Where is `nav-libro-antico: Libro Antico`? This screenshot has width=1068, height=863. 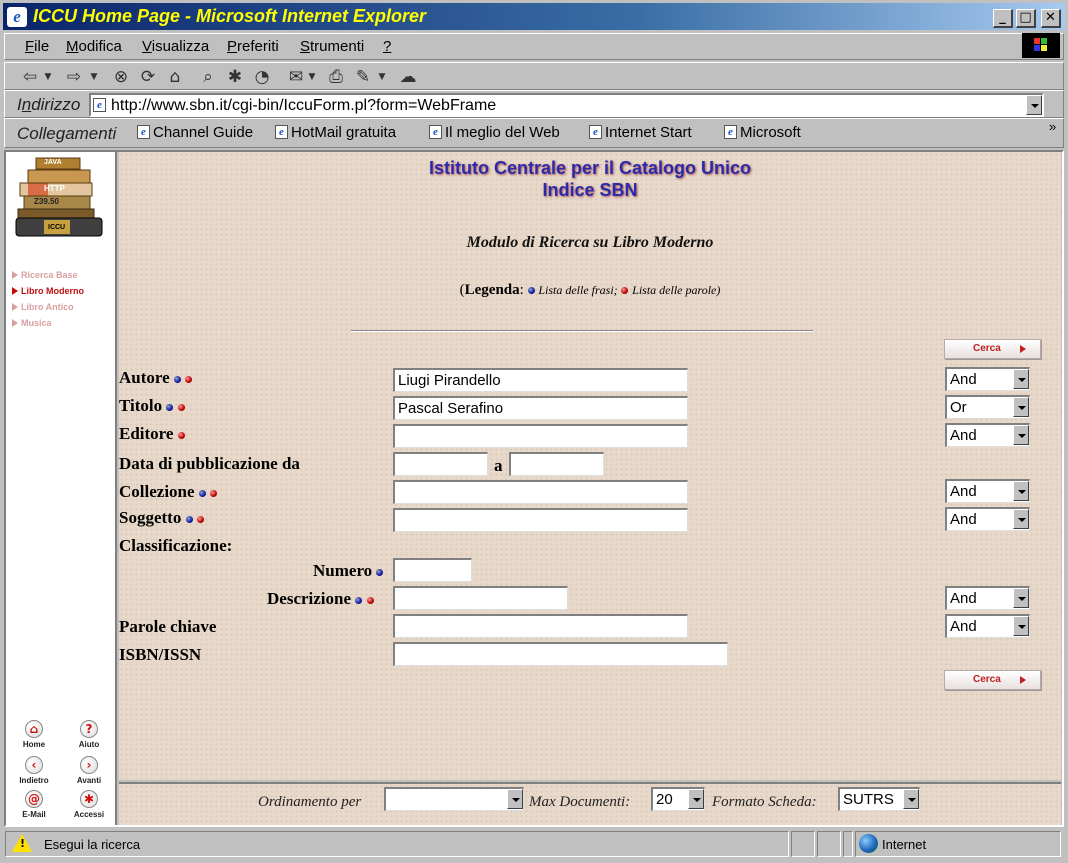 nav-libro-antico: Libro Antico is located at coordinates (43, 307).